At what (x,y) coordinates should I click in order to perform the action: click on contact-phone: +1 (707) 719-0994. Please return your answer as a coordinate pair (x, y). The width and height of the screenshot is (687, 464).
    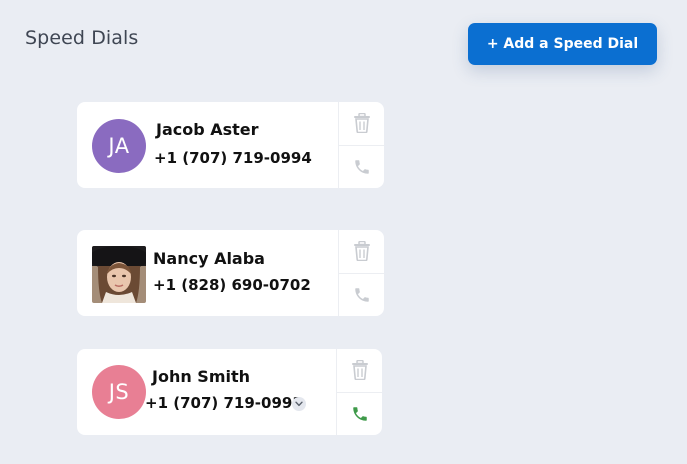
    Looking at the image, I should click on (233, 158).